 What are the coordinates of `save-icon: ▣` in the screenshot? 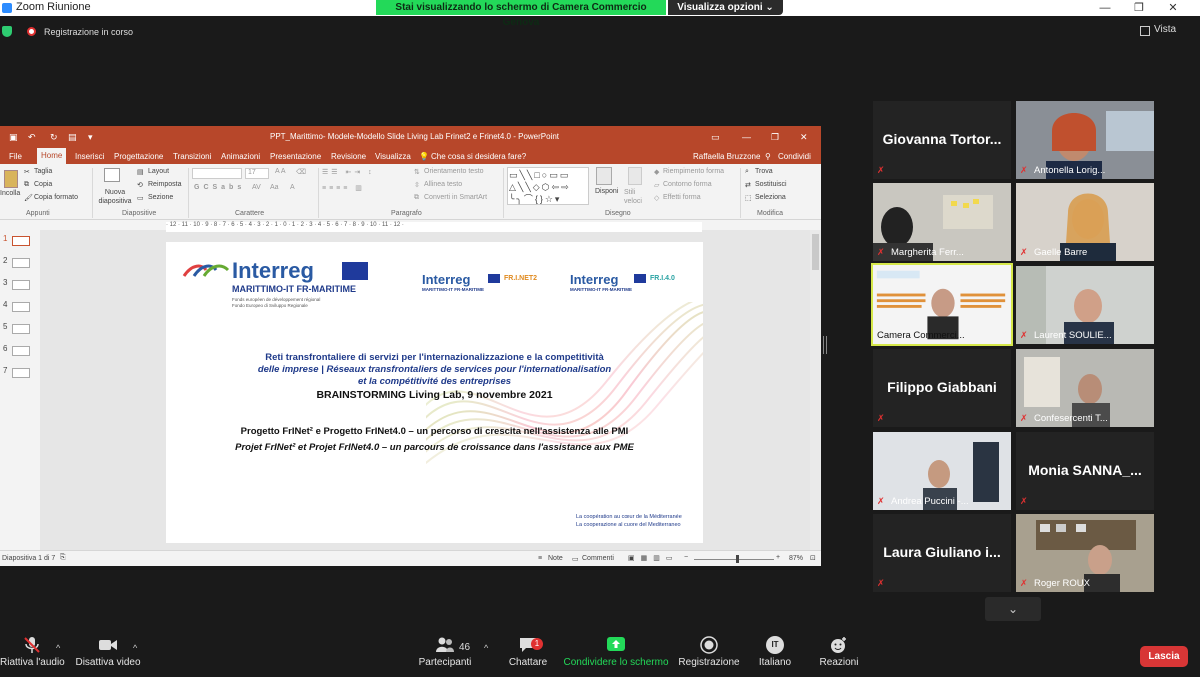 It's located at (13, 137).